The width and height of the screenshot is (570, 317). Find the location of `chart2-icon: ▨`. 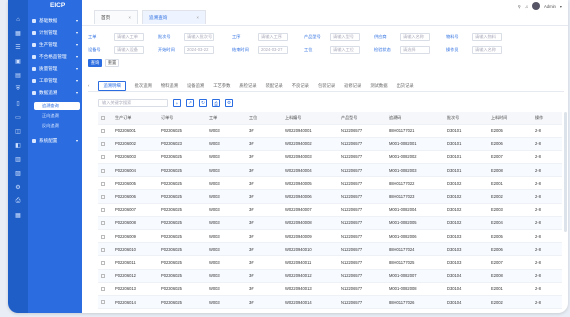

chart2-icon: ▨ is located at coordinates (18, 173).